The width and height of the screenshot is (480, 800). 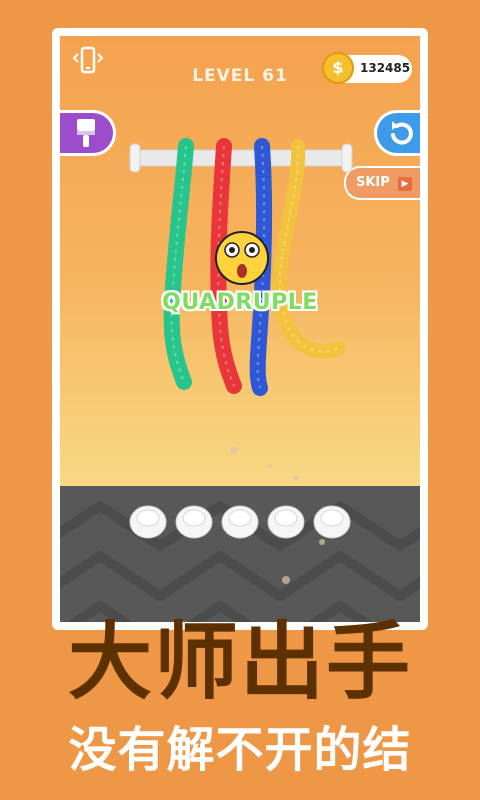 What do you see at coordinates (239, 662) in the screenshot?
I see `banner-title: 大师出手` at bounding box center [239, 662].